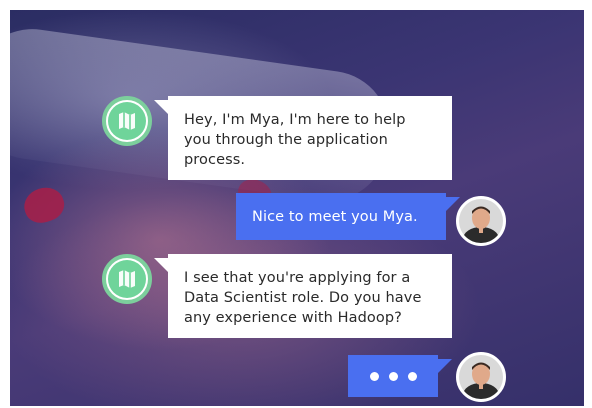 This screenshot has height=408, width=592. I want to click on typing-dots, so click(393, 376).